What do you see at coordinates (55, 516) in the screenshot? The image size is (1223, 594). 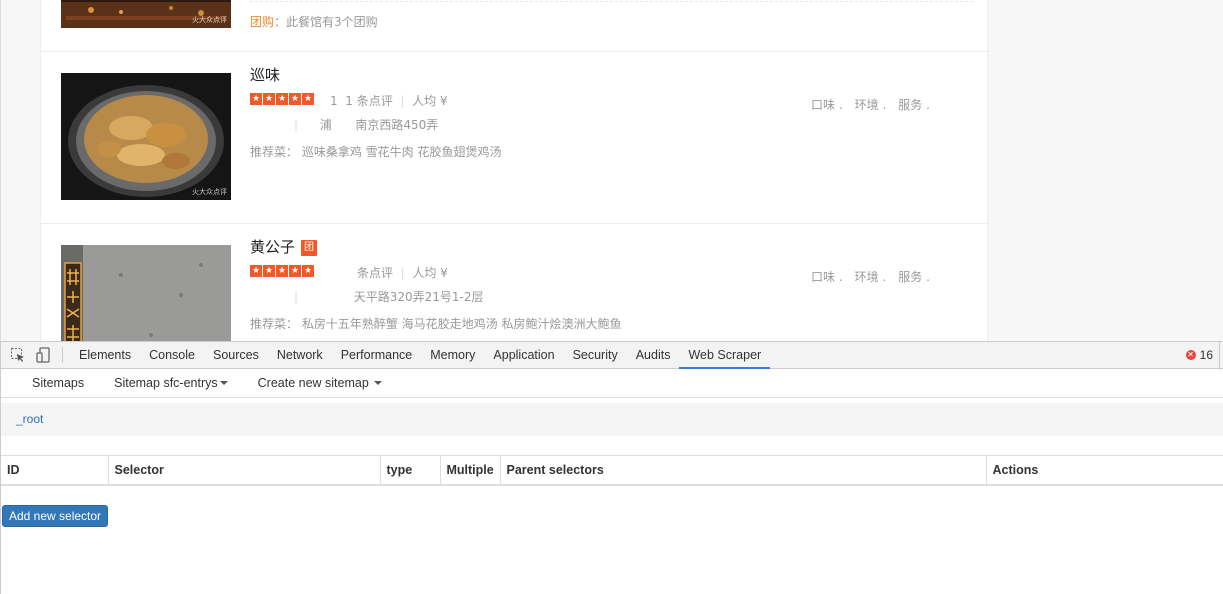 I see `add-new-selector-button: Add new selector` at bounding box center [55, 516].